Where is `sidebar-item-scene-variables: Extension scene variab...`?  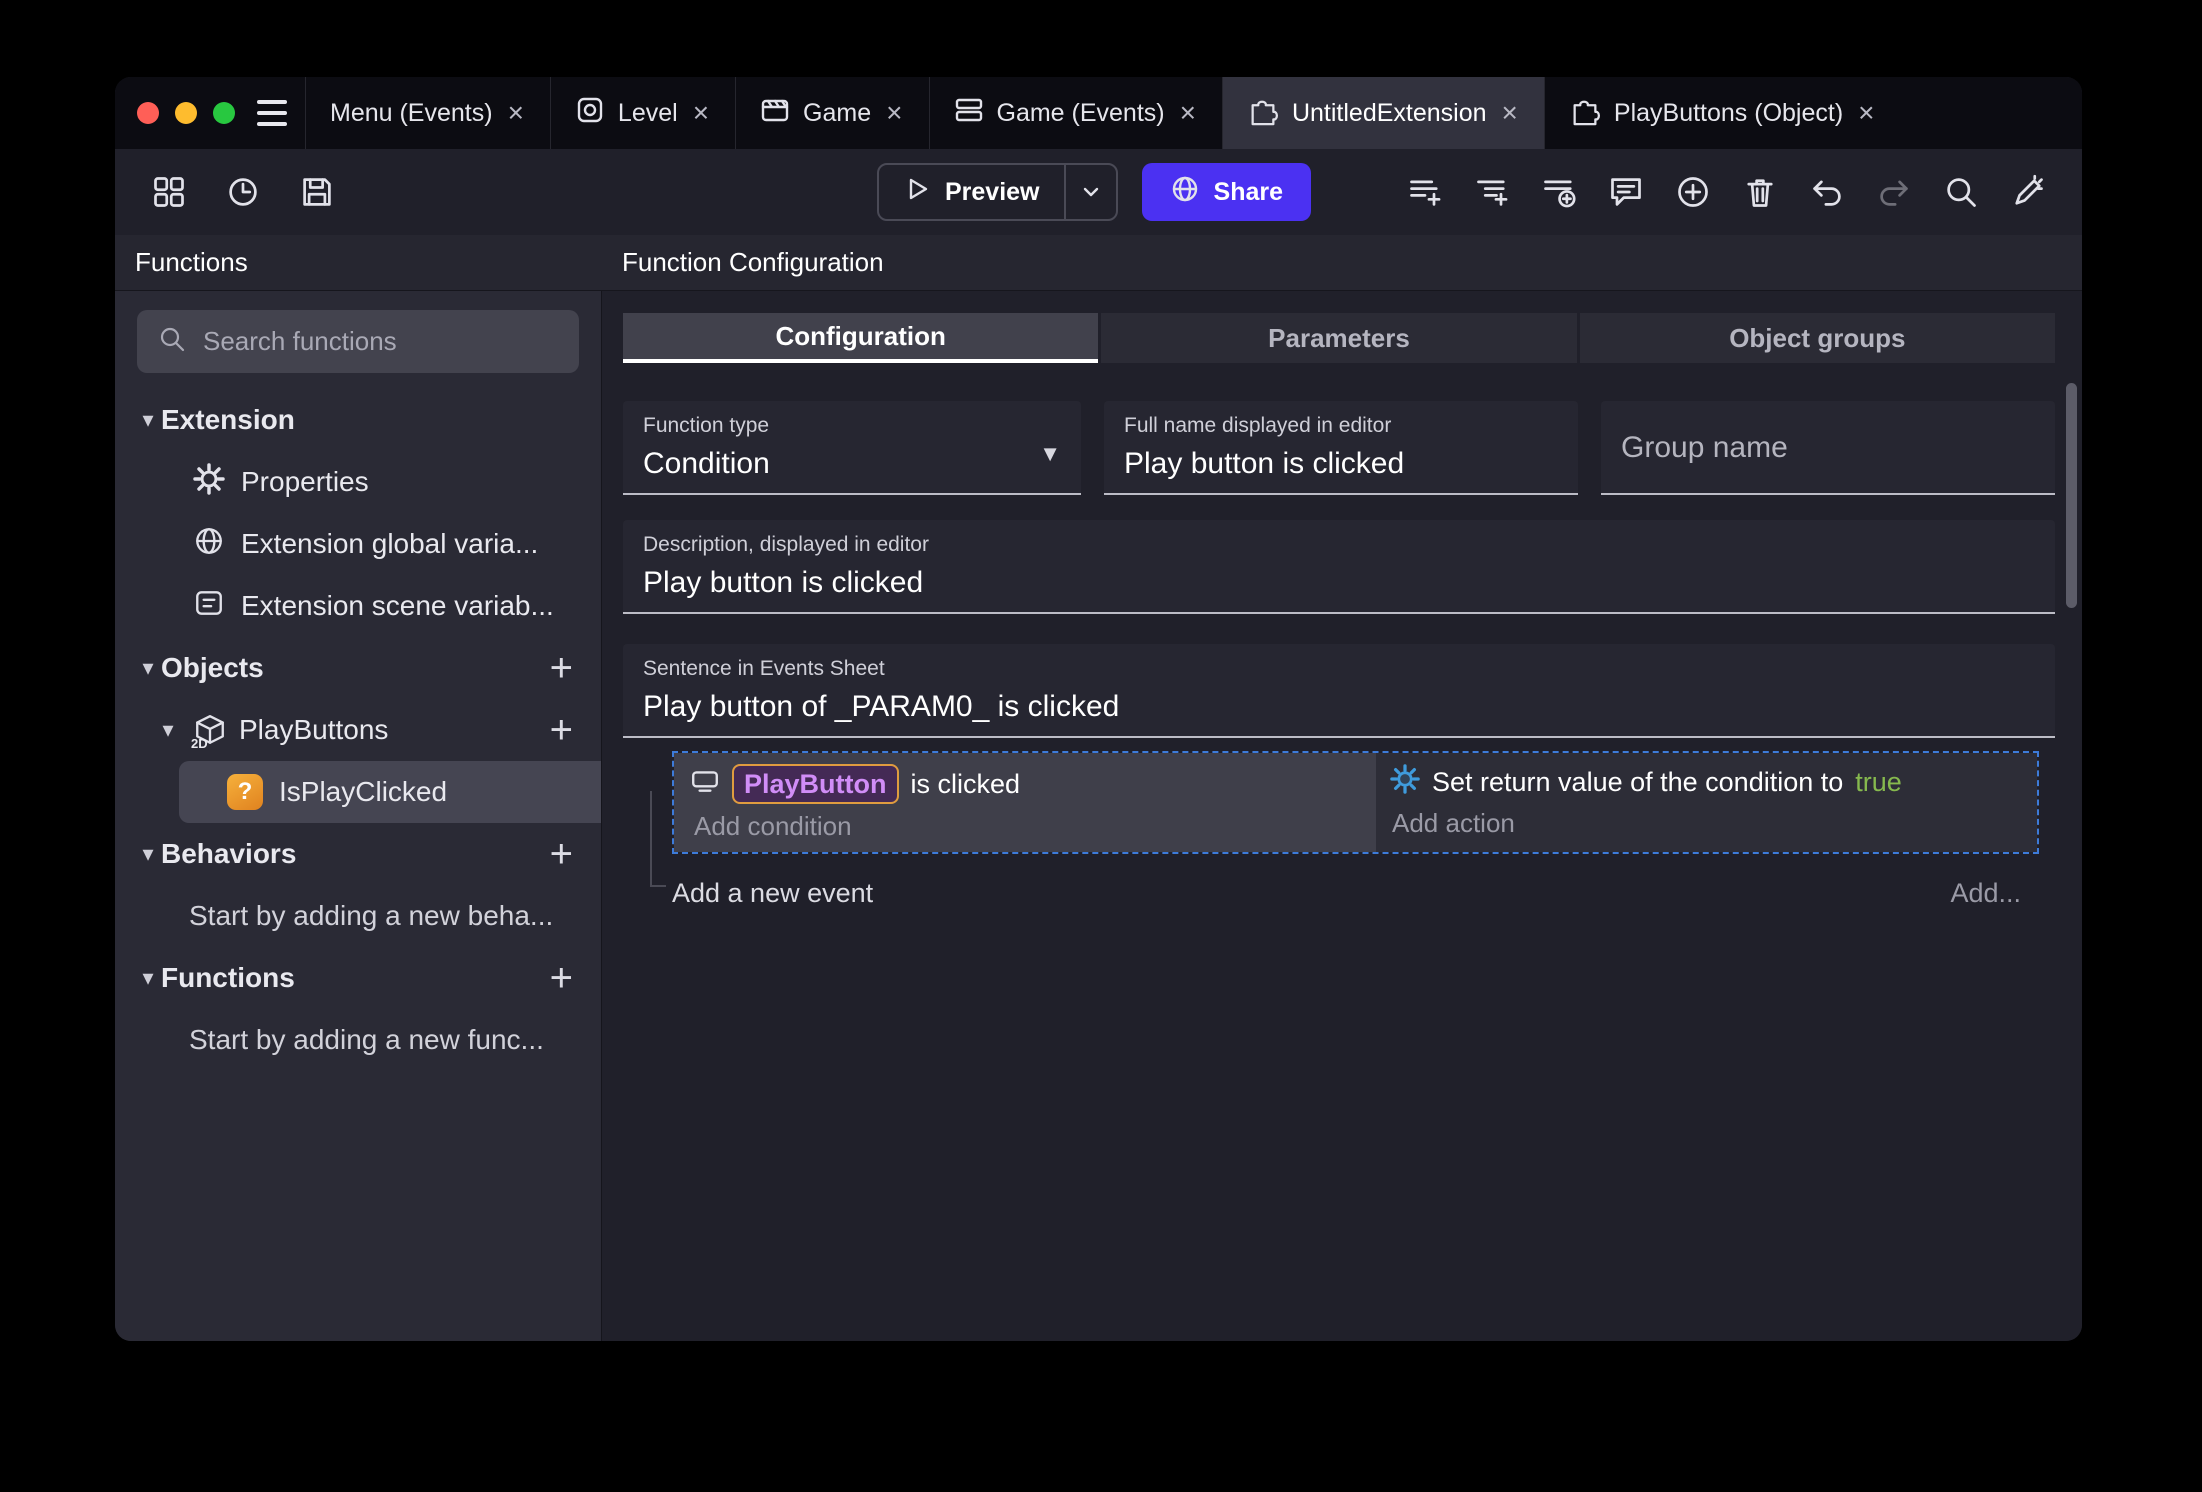
sidebar-item-scene-variables: Extension scene variab... is located at coordinates (358, 606).